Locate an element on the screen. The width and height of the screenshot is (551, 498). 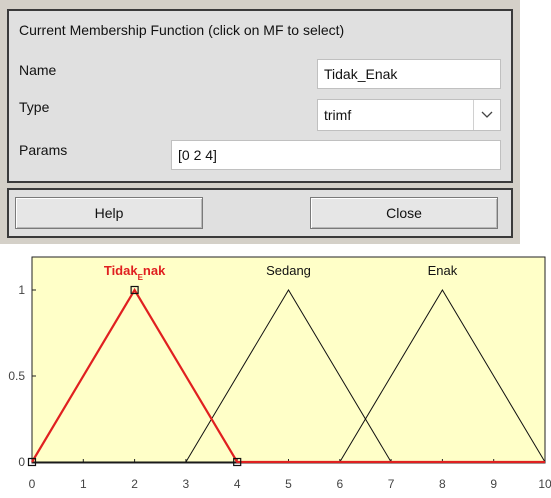
params-label: Params is located at coordinates (43, 150).